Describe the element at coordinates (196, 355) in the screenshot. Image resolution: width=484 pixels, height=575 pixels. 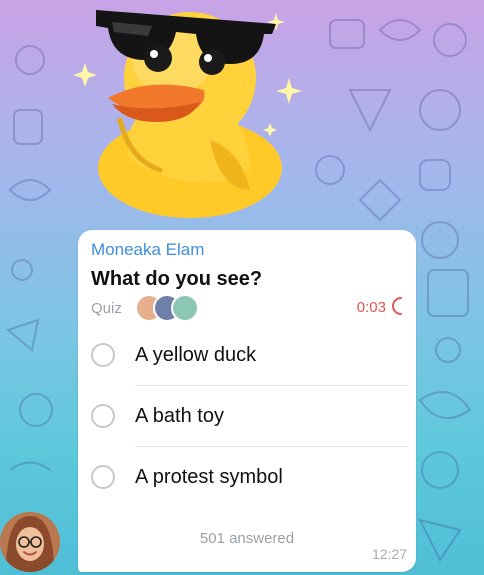
I see `poll-option-label: A yellow duck` at that location.